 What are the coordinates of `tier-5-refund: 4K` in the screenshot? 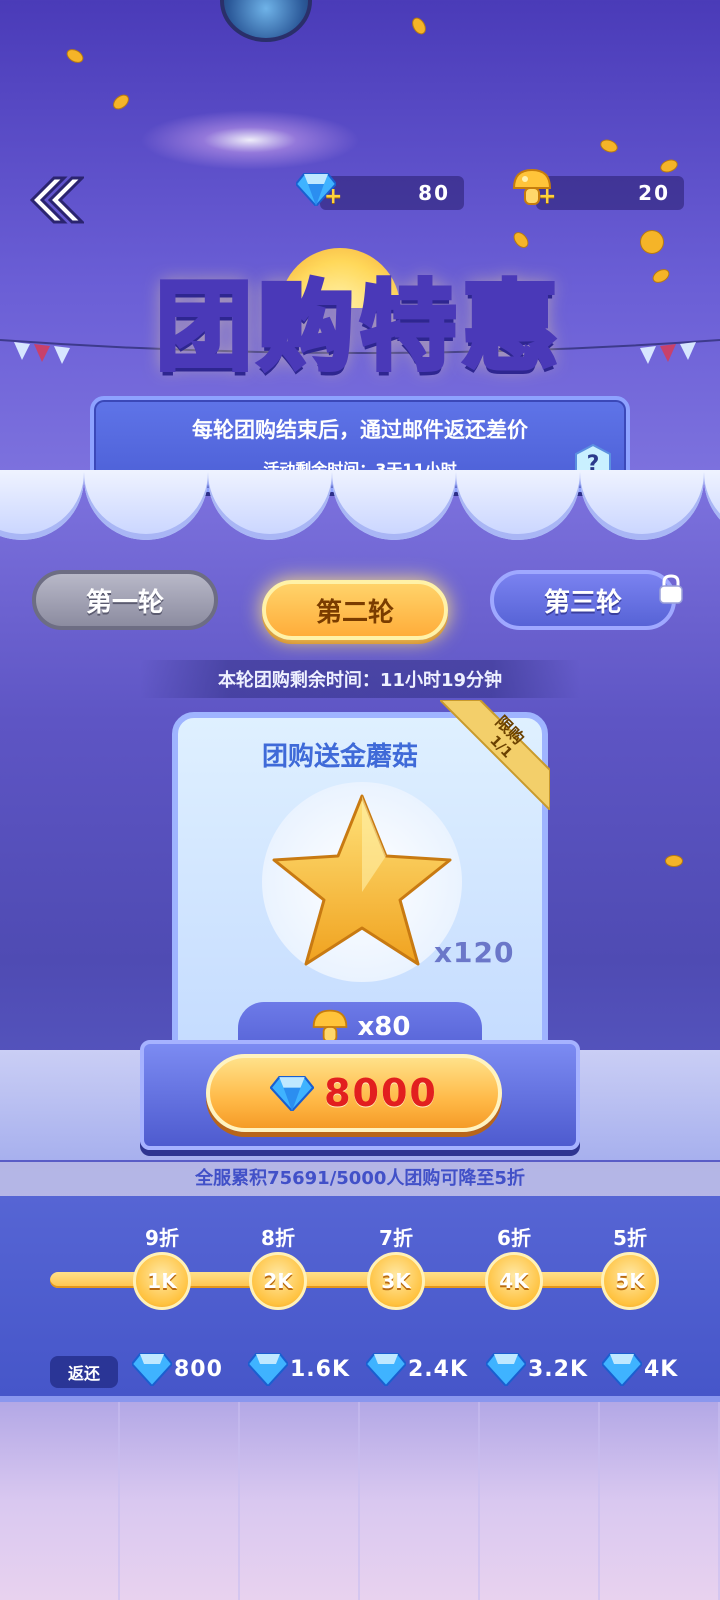 It's located at (640, 1369).